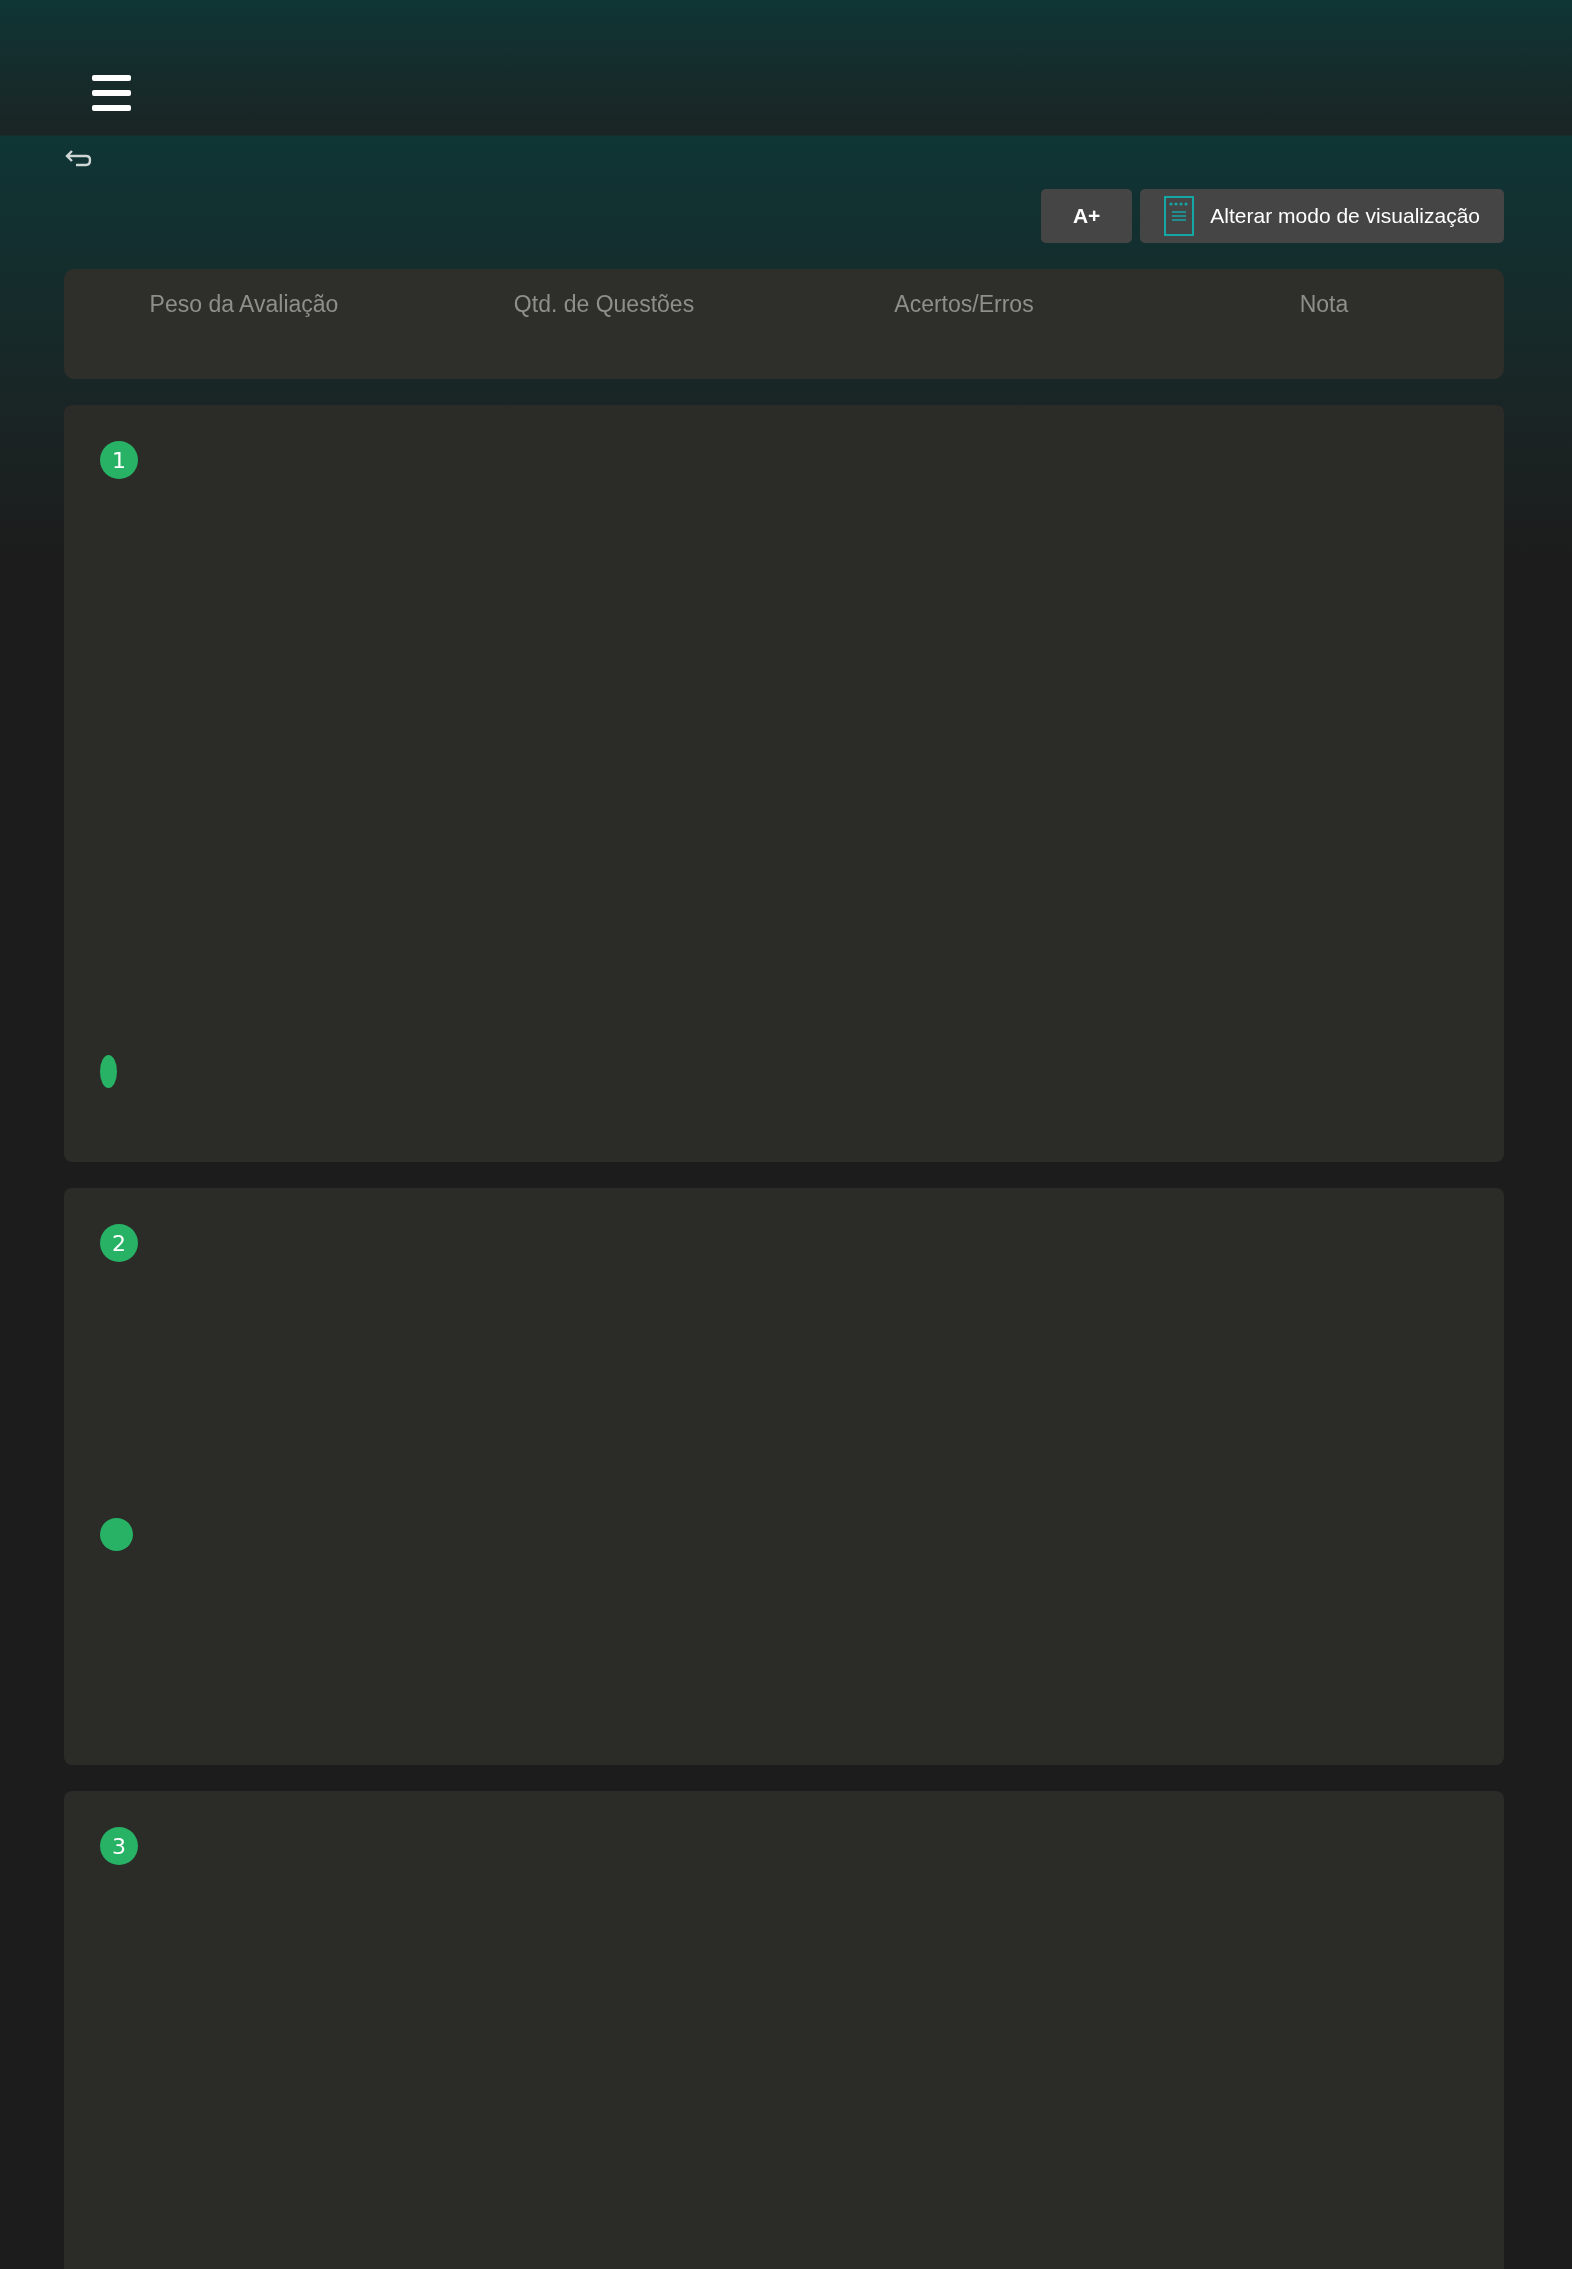 Image resolution: width=1572 pixels, height=2269 pixels. Describe the element at coordinates (1324, 304) in the screenshot. I see `summary-label: Nota` at that location.